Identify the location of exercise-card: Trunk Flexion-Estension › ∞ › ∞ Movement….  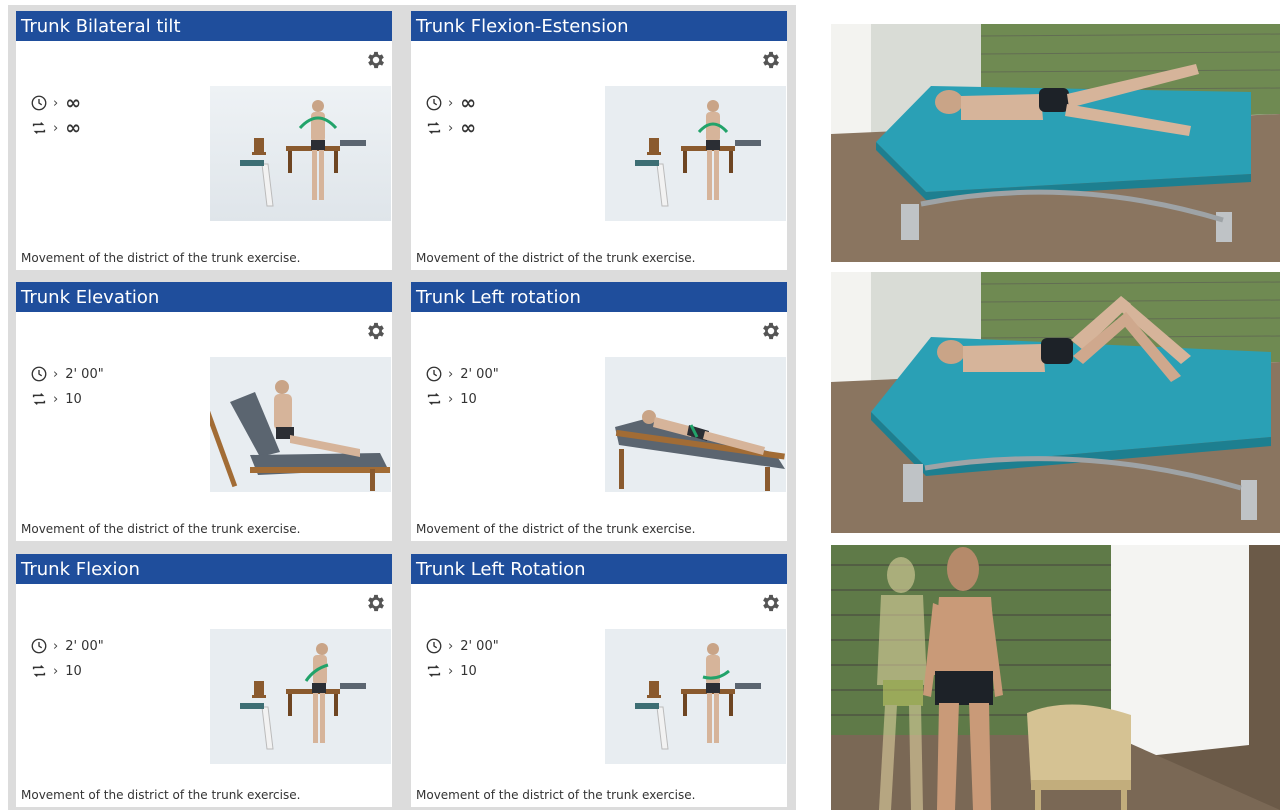
(599, 140).